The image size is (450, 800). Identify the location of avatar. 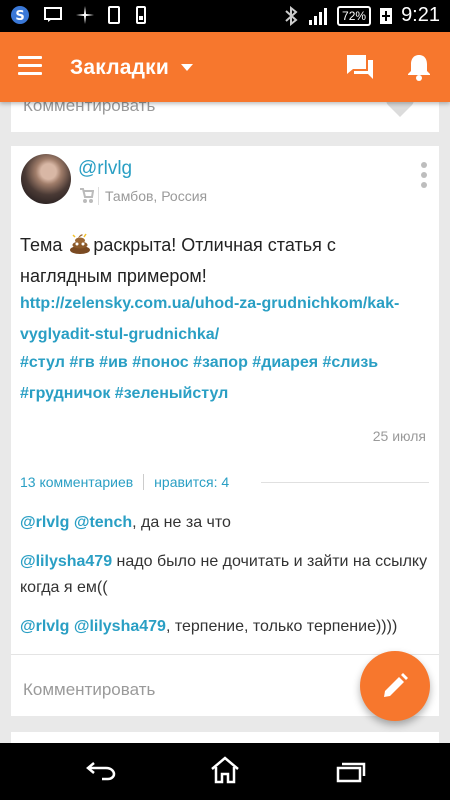
(46, 179).